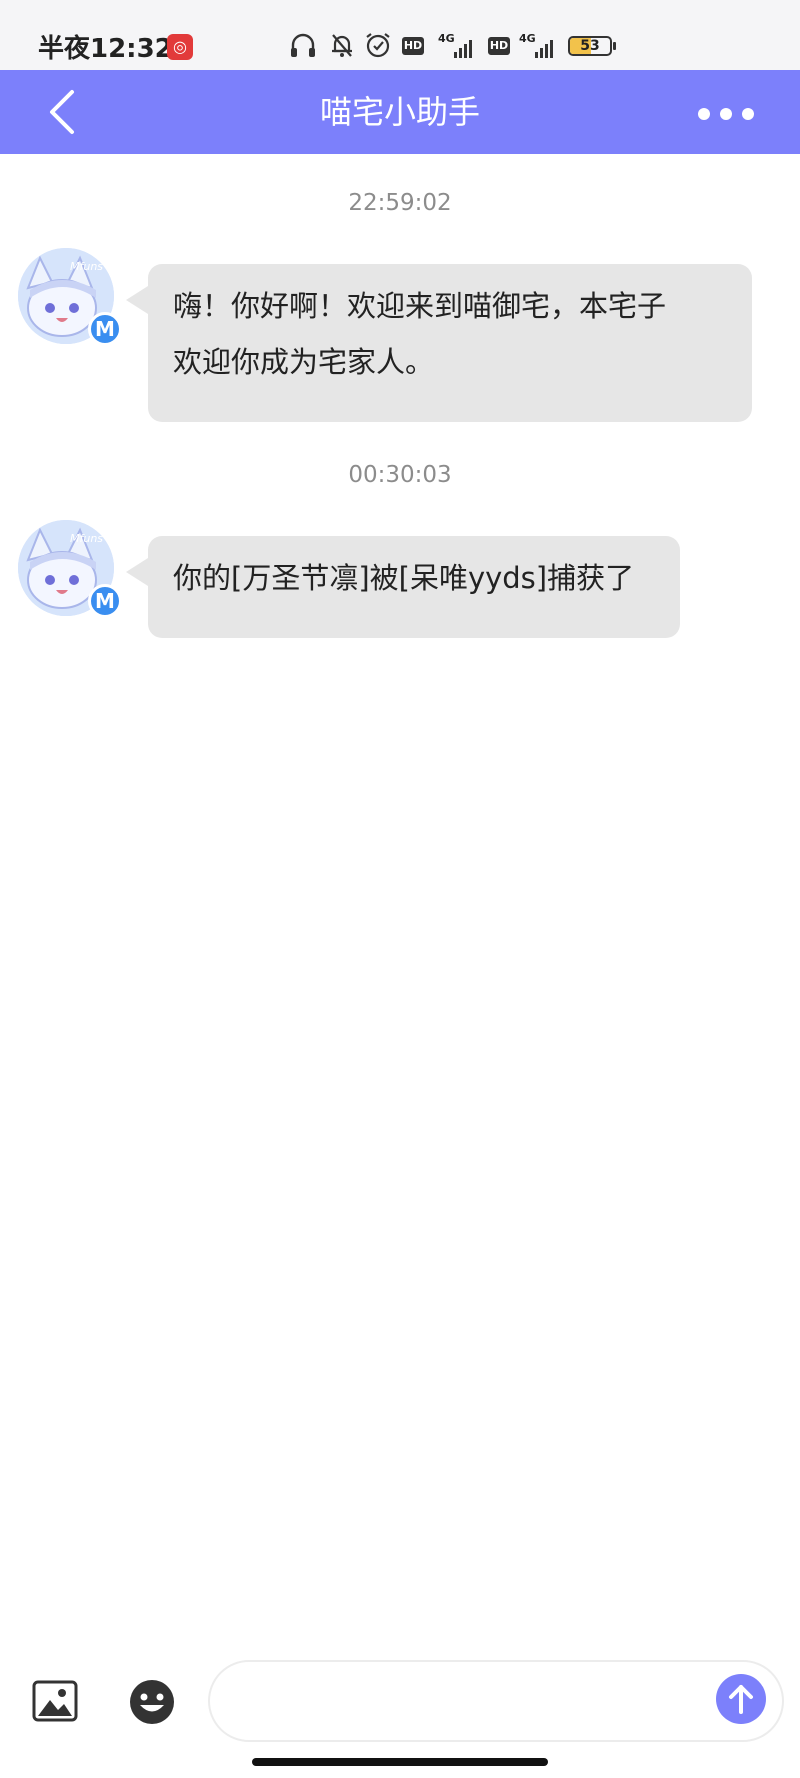 This screenshot has height=1778, width=800. Describe the element at coordinates (378, 45) in the screenshot. I see `alarm-icon` at that location.